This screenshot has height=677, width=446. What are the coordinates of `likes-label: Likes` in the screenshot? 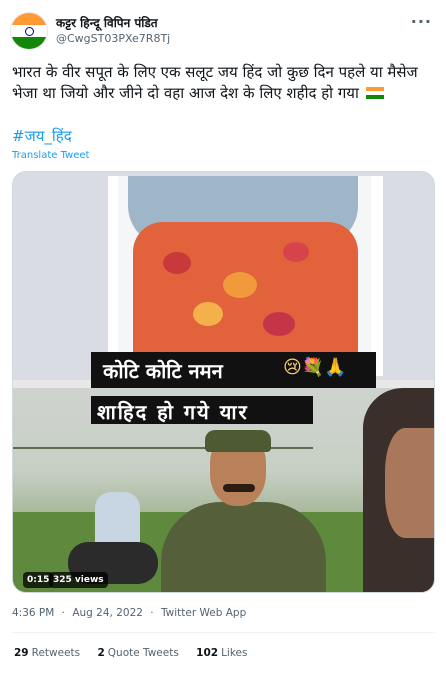 It's located at (234, 653).